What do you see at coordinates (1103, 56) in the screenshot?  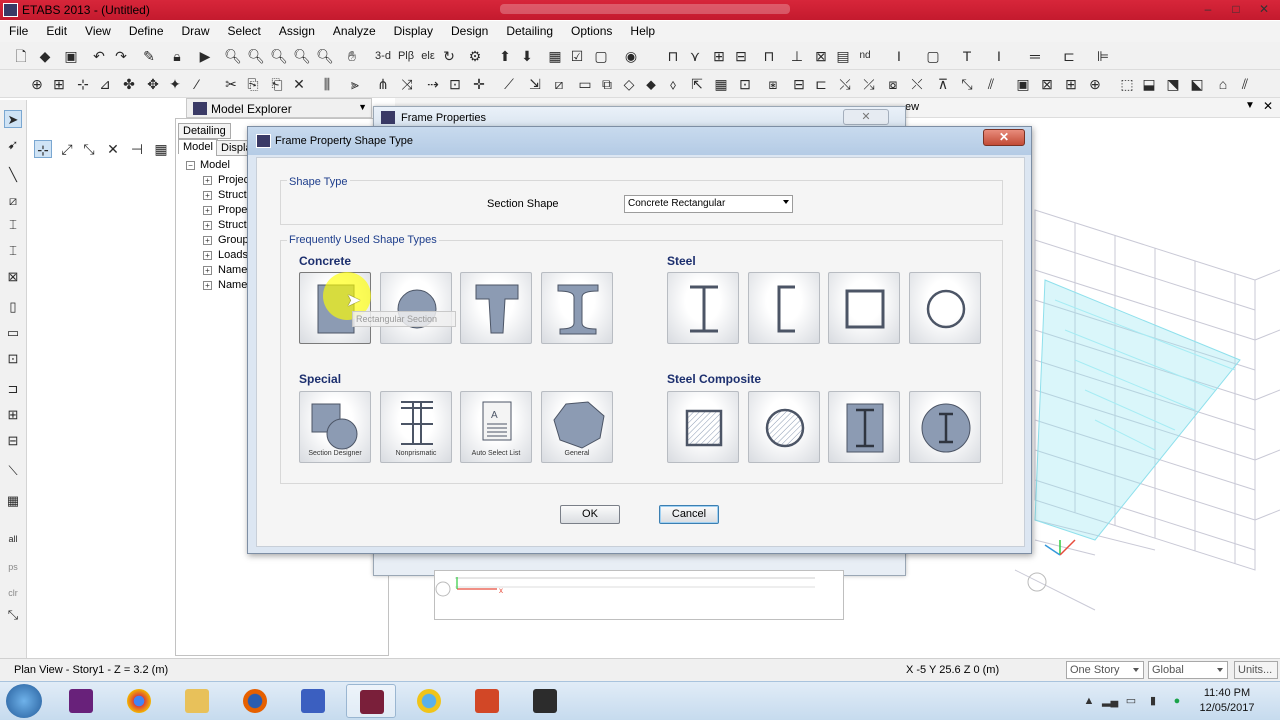 I see `column-align-icon: ⊫` at bounding box center [1103, 56].